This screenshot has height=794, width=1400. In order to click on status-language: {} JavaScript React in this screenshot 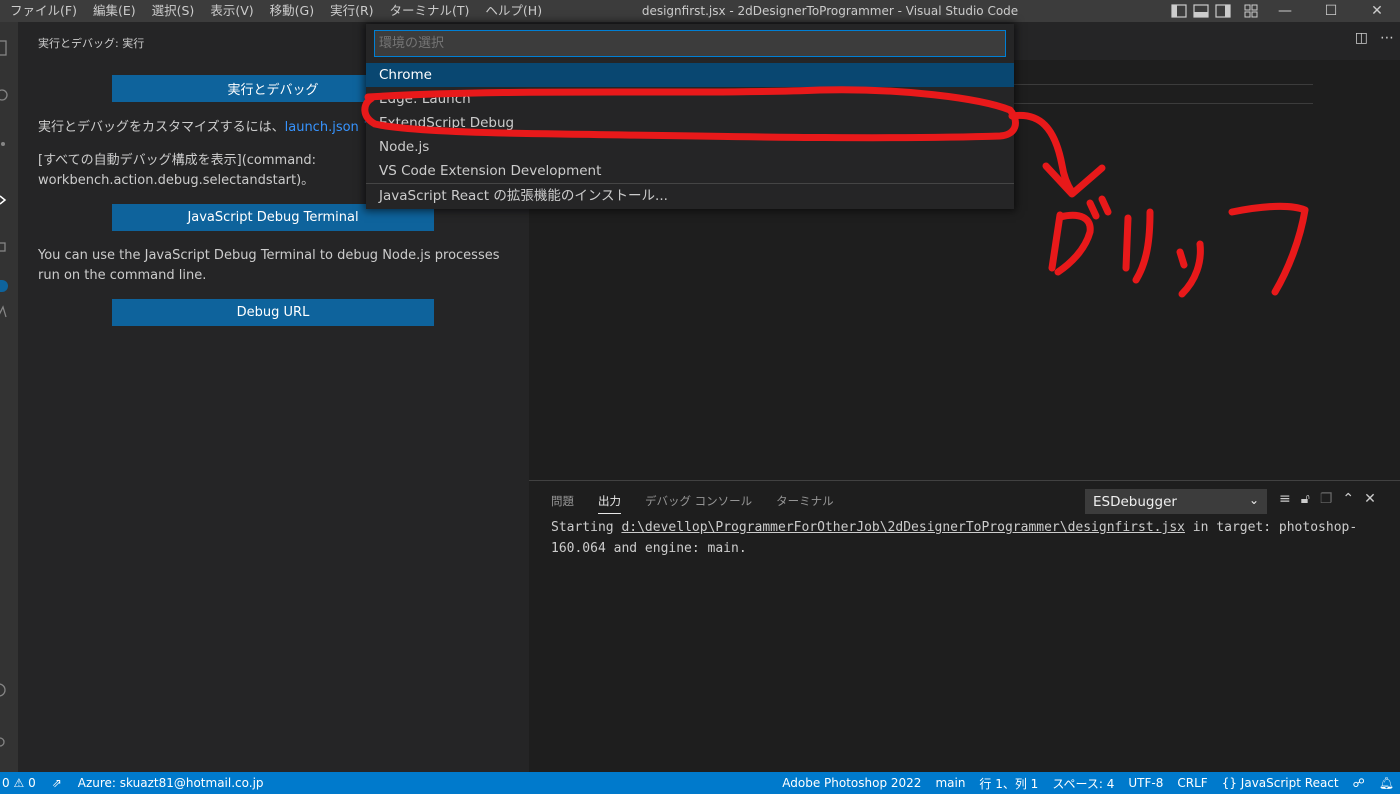, I will do `click(1280, 783)`.